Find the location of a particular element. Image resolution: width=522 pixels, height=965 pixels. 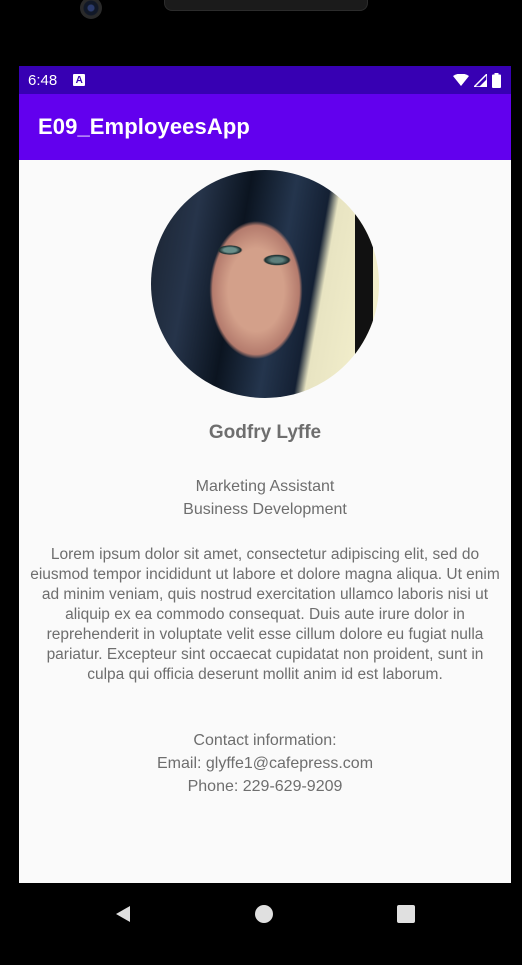

app-bar: E09_EmployeesApp is located at coordinates (265, 127).